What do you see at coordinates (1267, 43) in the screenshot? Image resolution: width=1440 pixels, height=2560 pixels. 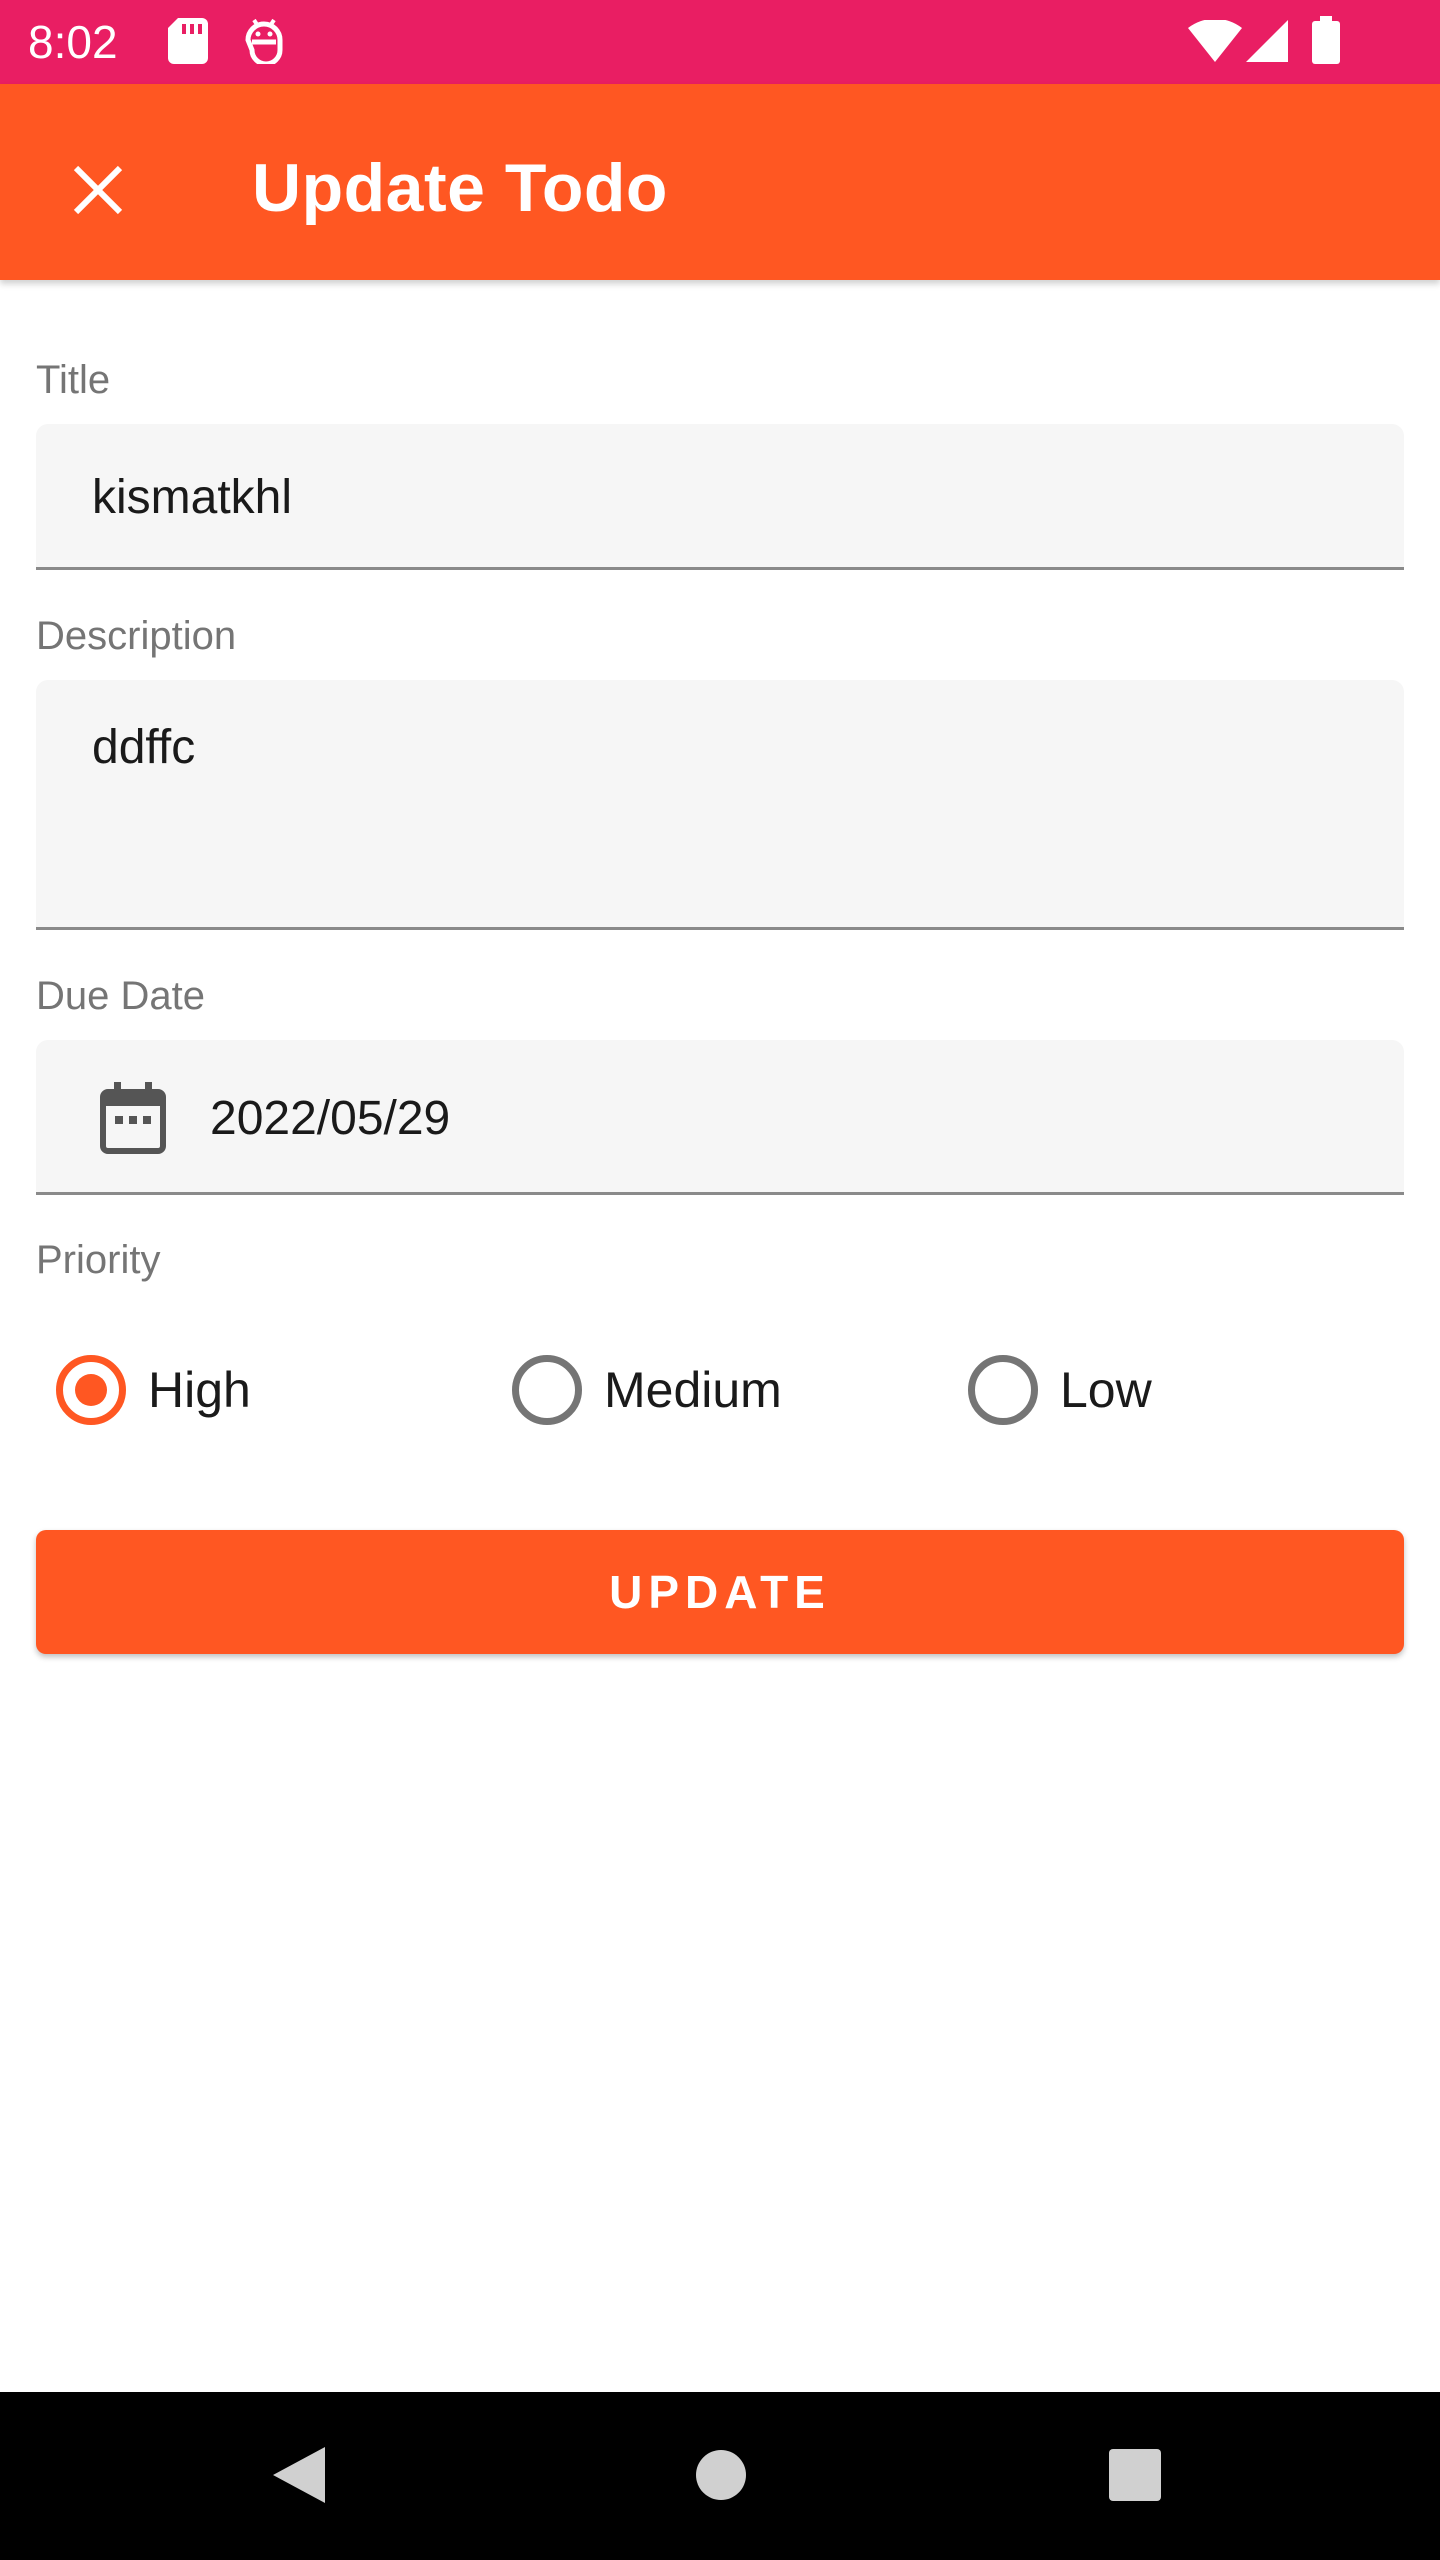 I see `signal-icon` at bounding box center [1267, 43].